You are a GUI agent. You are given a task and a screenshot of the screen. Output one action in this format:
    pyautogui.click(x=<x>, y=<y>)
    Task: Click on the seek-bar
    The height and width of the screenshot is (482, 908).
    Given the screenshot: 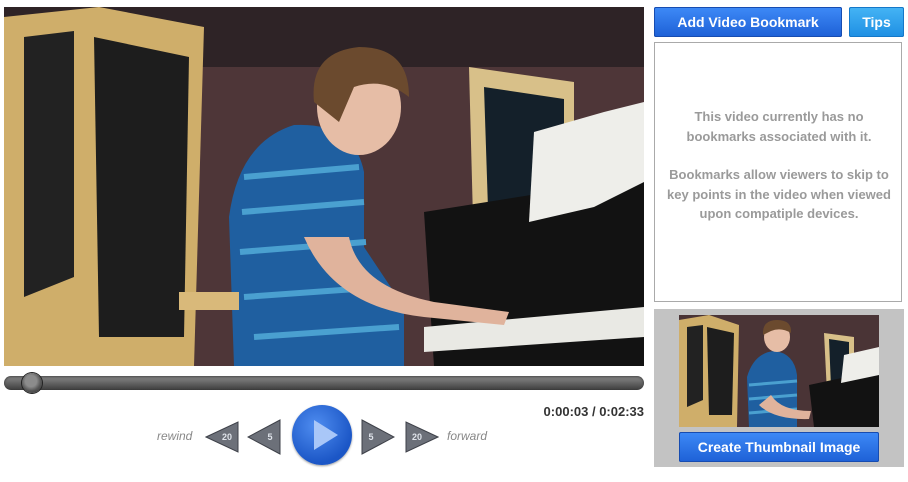 What is the action you would take?
    pyautogui.click(x=324, y=383)
    